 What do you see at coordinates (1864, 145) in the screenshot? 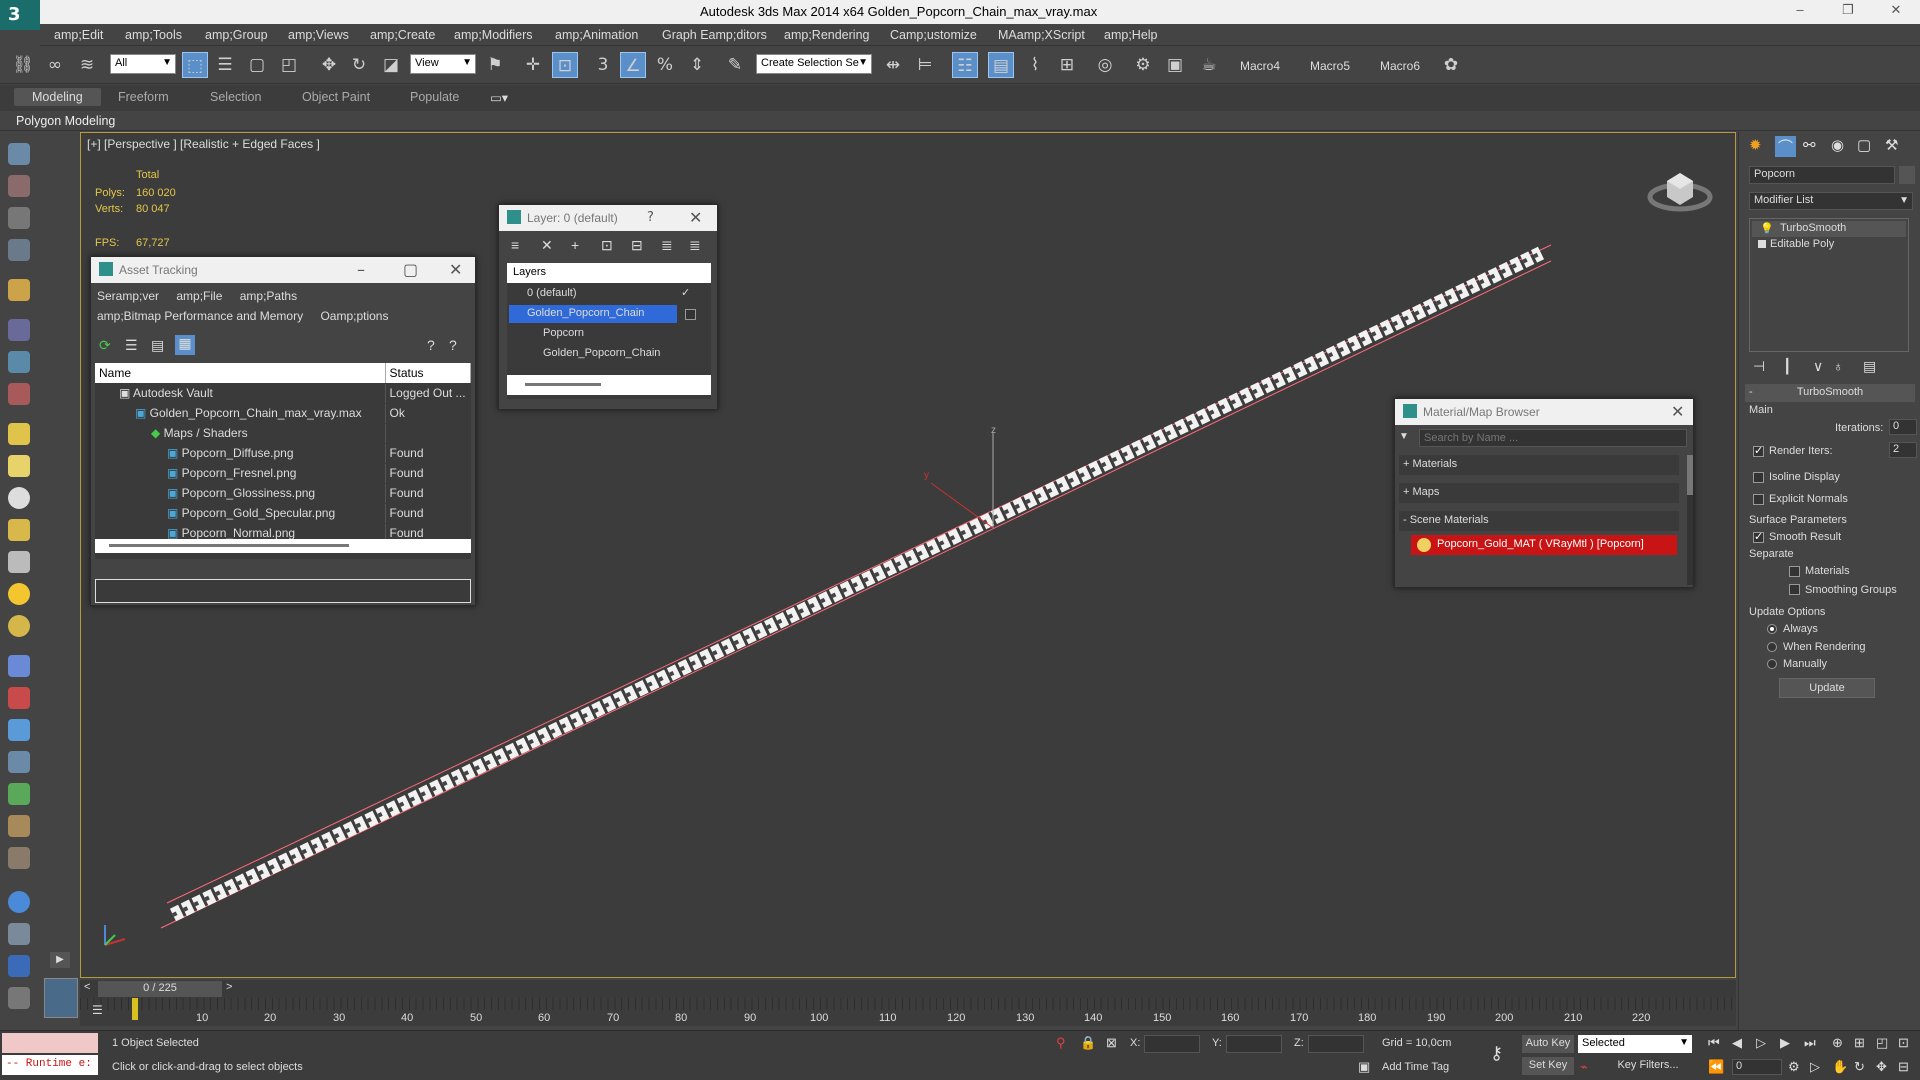
I see `display-tab-icon: ▢` at bounding box center [1864, 145].